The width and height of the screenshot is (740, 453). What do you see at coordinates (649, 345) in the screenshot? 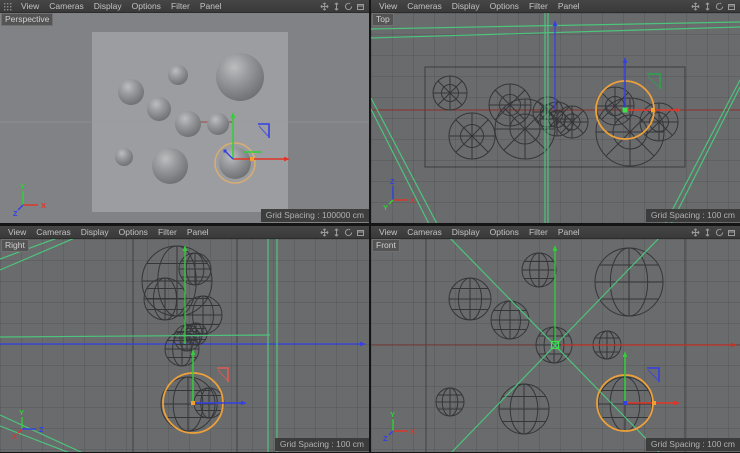
I see `world-x-axis` at bounding box center [649, 345].